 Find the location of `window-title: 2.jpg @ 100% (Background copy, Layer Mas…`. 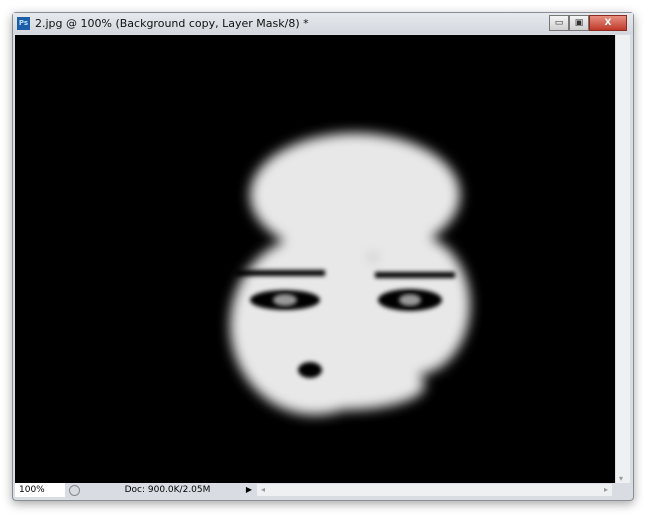

window-title: 2.jpg @ 100% (Background copy, Layer Mas… is located at coordinates (172, 23).